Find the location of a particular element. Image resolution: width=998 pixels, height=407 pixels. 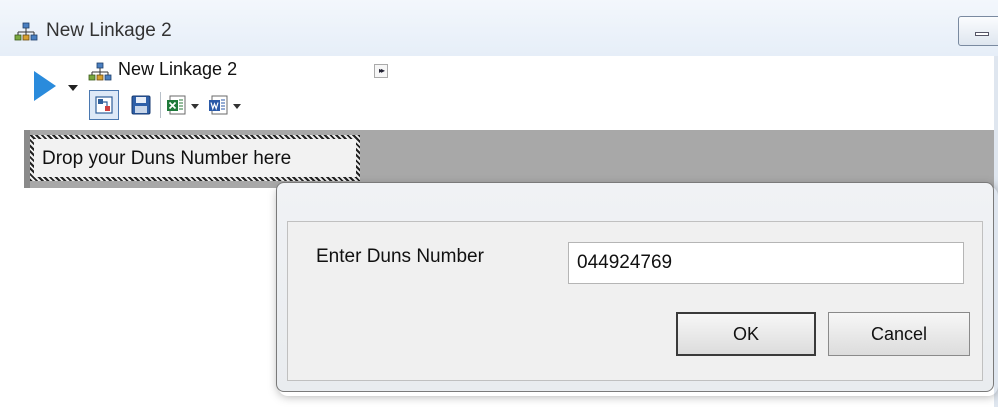

linkage-icon is located at coordinates (100, 71).